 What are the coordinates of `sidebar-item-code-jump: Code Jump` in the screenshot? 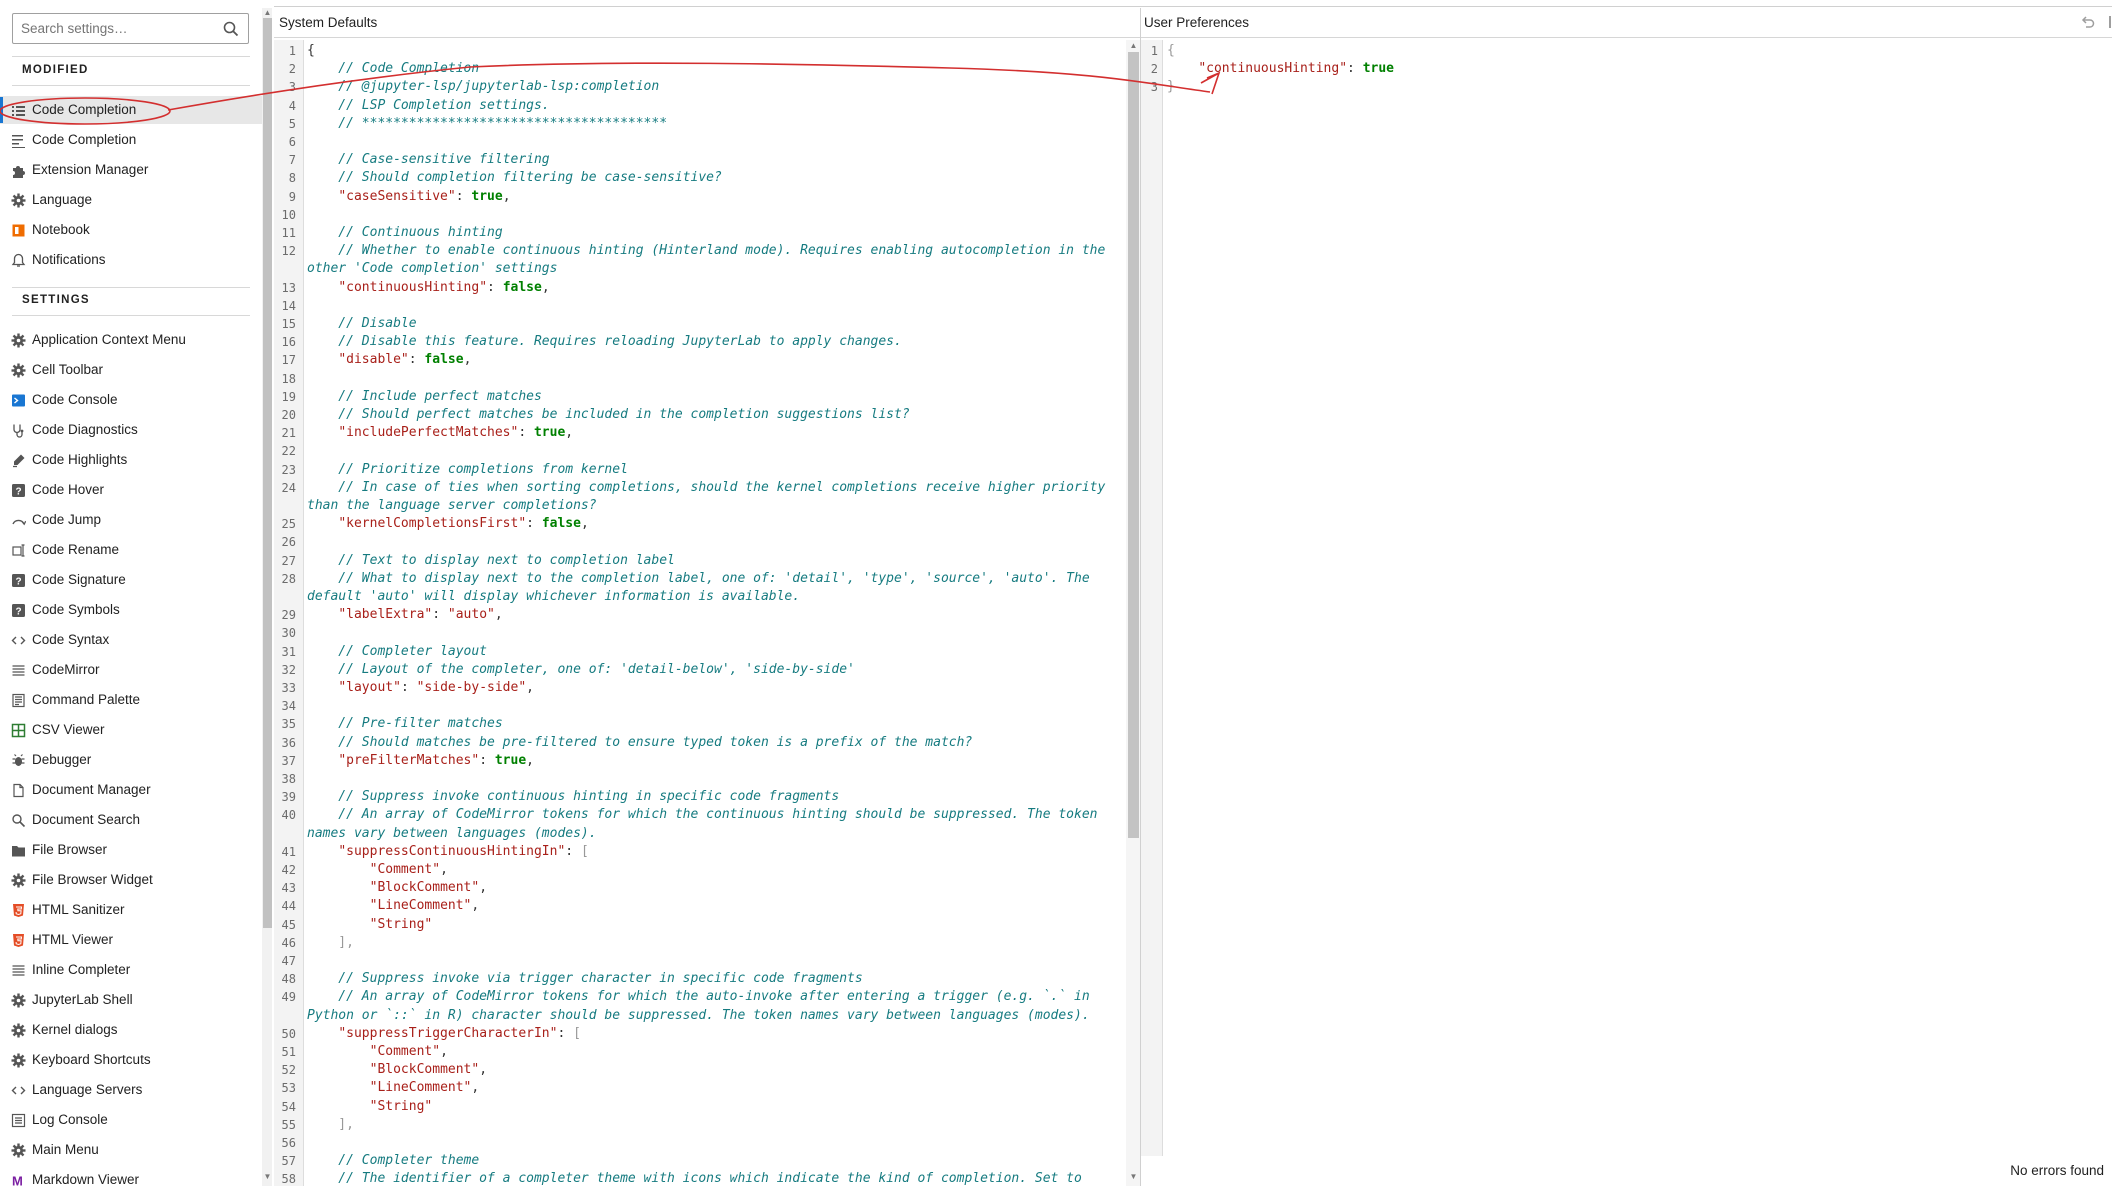 It's located at (131, 520).